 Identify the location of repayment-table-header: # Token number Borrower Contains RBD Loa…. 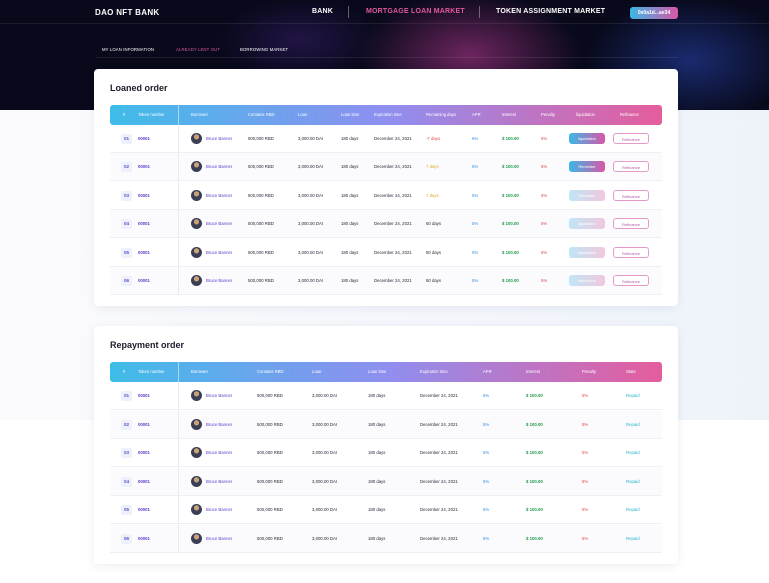
(386, 372).